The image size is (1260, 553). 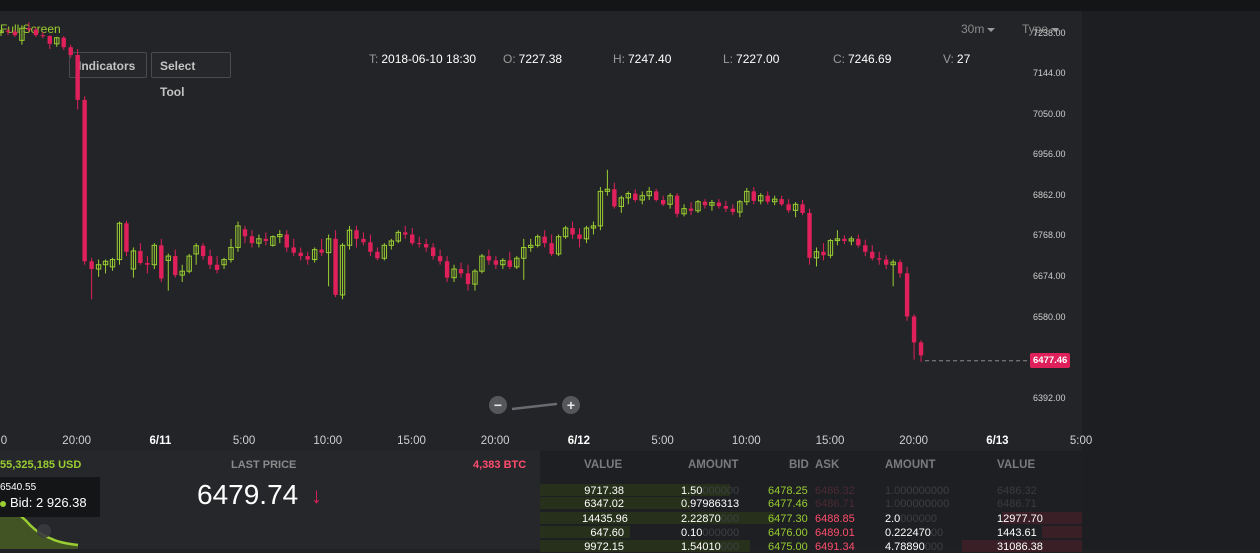 I want to click on bid-amount-cell: 1.54010000, so click(x=710, y=547).